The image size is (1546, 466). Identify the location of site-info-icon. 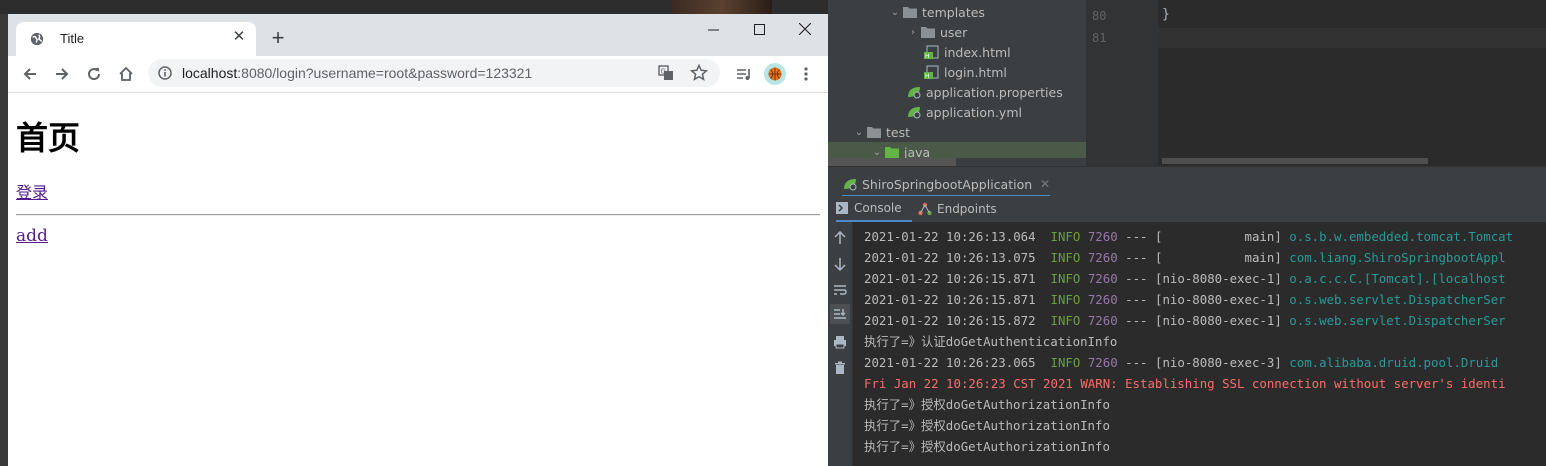
(165, 73).